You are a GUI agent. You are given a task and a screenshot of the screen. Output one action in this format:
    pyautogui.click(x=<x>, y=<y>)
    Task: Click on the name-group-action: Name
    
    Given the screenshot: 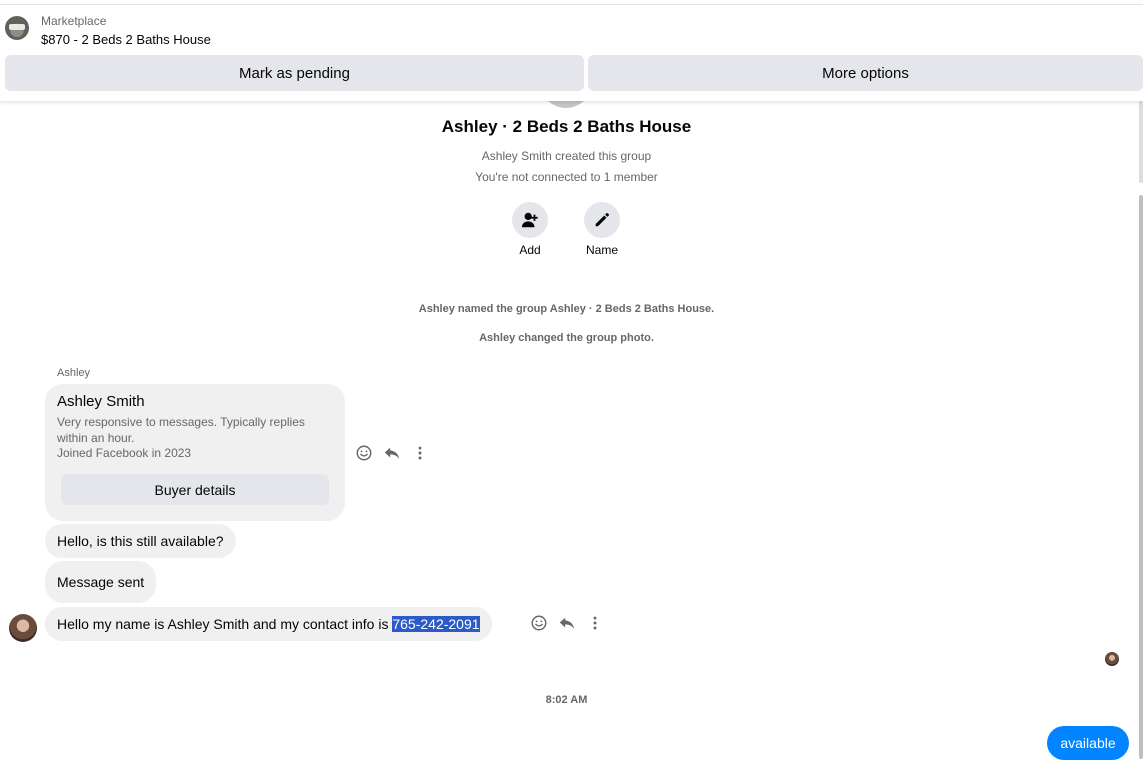 What is the action you would take?
    pyautogui.click(x=602, y=229)
    